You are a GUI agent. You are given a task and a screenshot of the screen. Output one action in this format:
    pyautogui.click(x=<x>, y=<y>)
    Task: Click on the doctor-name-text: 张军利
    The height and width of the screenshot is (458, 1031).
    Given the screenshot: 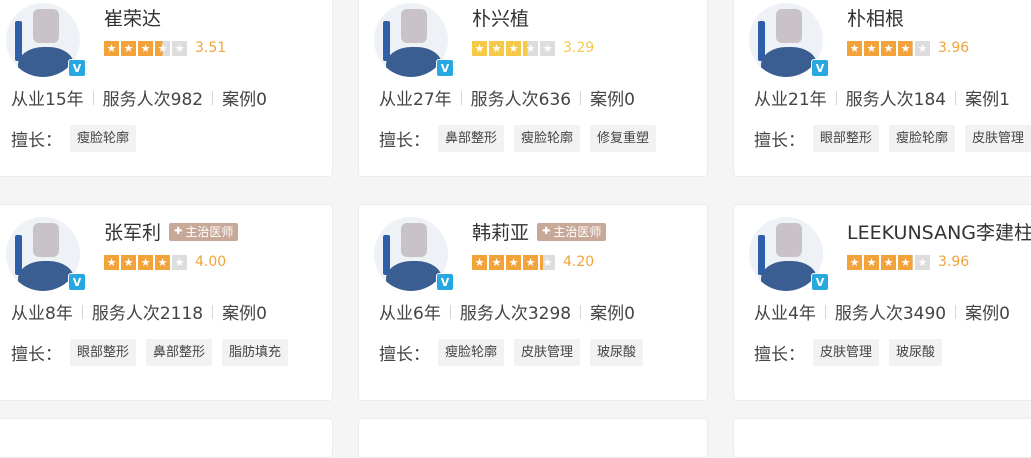 What is the action you would take?
    pyautogui.click(x=132, y=231)
    